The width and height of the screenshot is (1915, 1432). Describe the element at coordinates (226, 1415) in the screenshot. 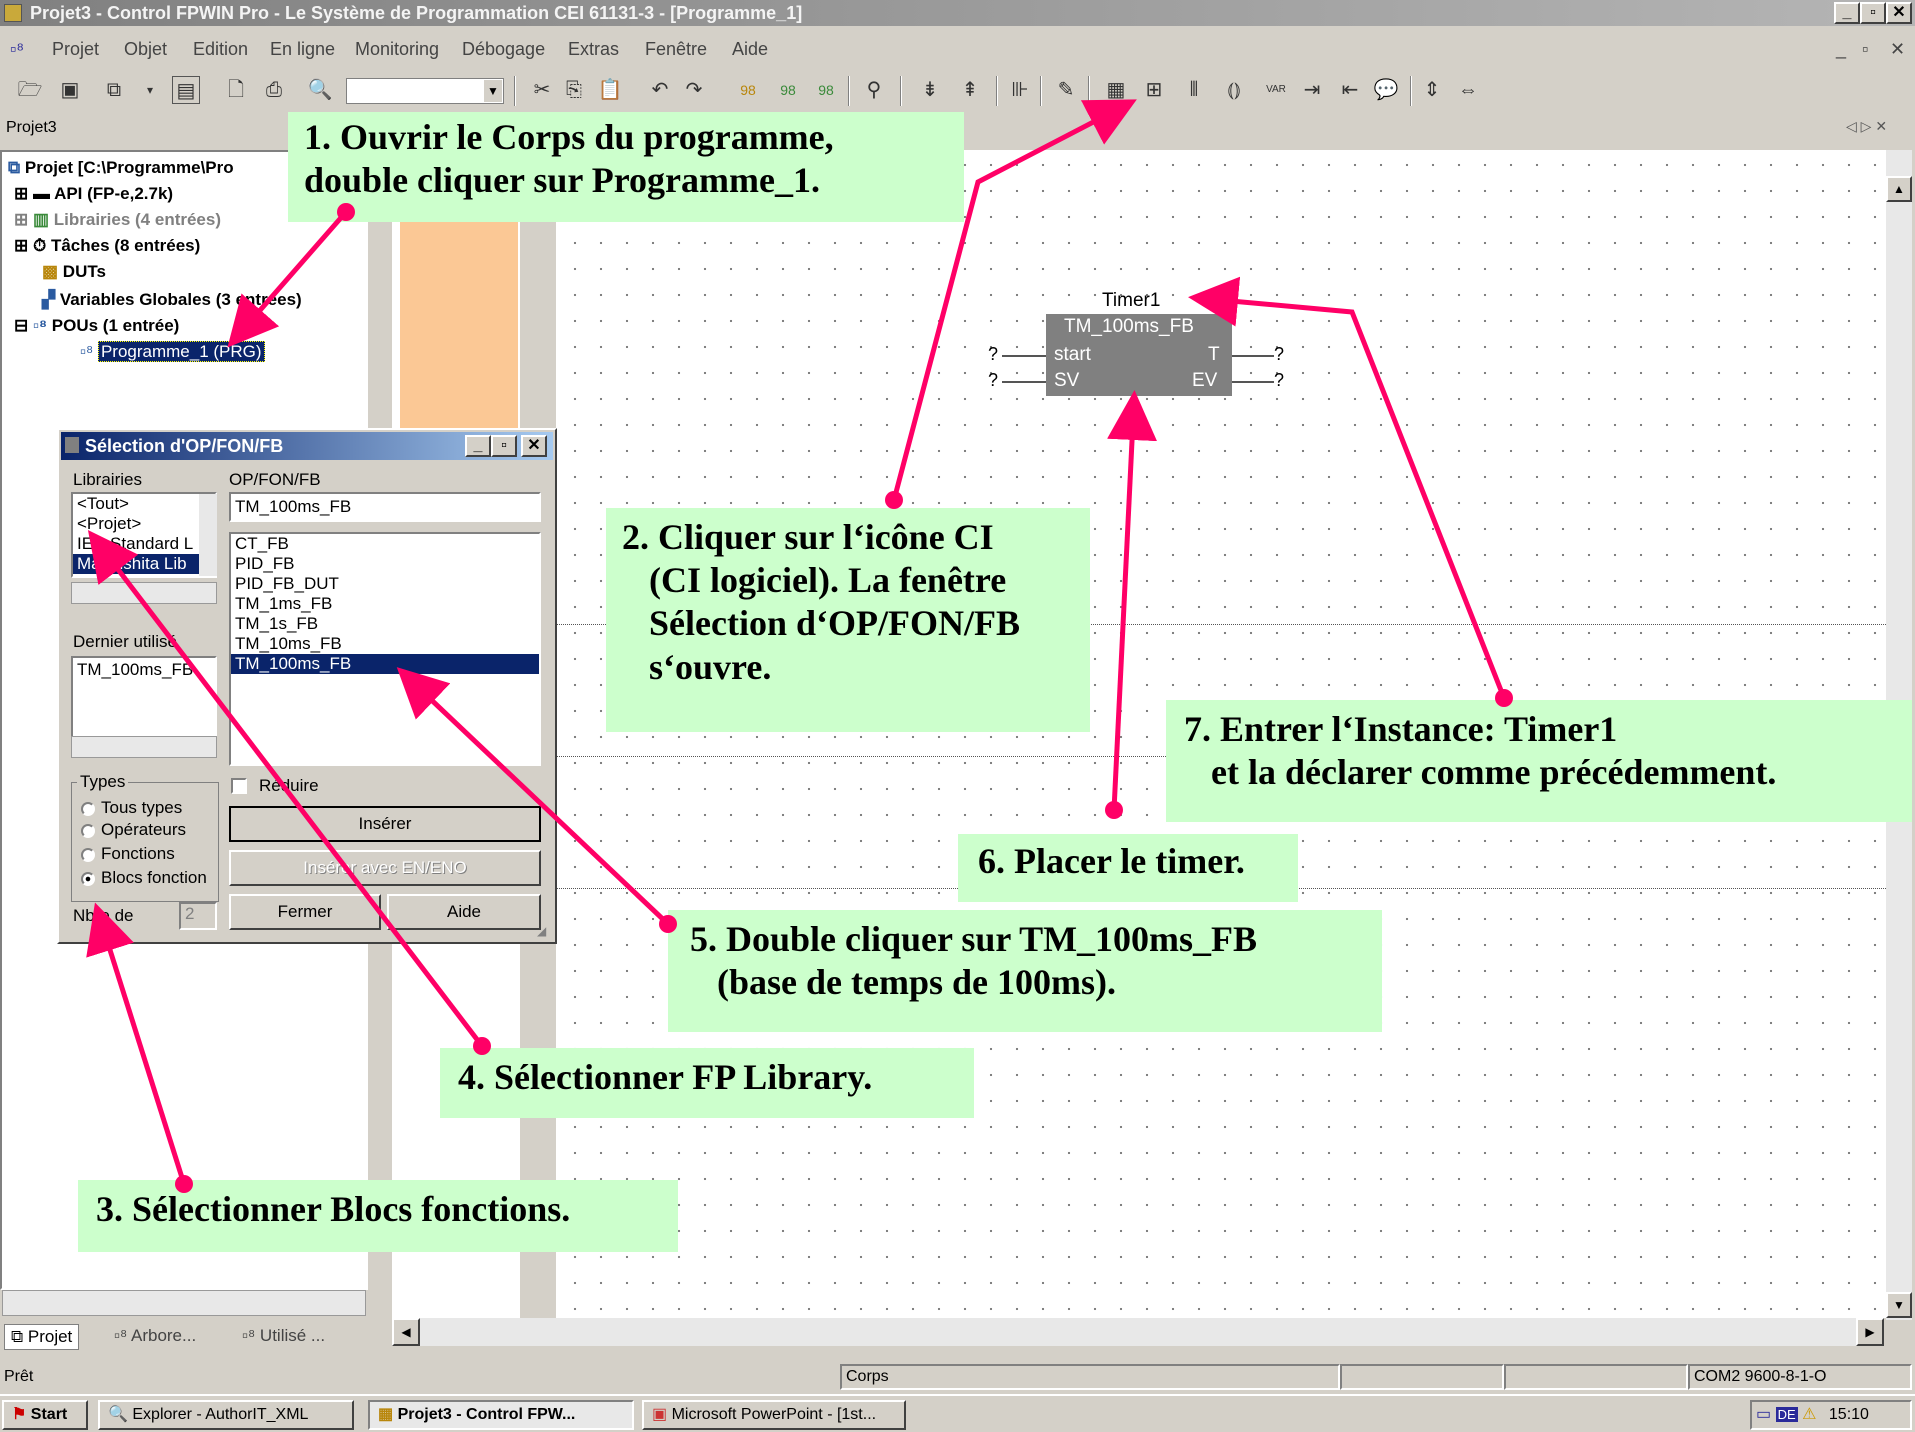

I see `task-explorer: 🔍 Explorer - AuthorIT_XML` at that location.